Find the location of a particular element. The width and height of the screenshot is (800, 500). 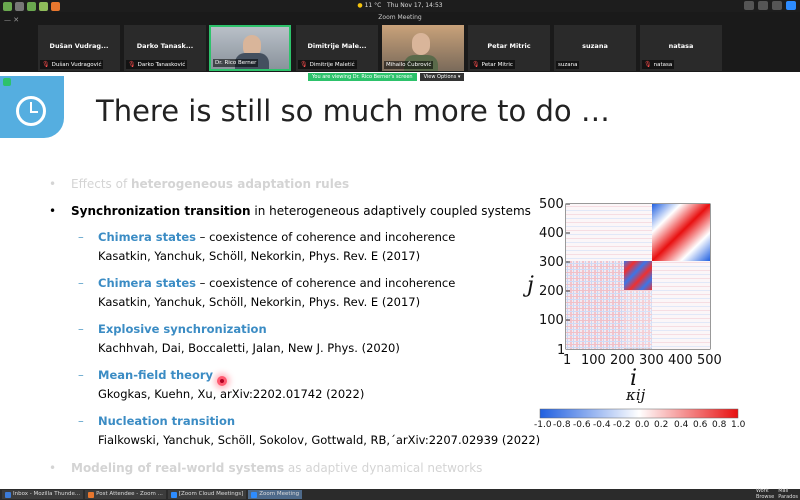

participant-tile: natasa 🎙 natasa is located at coordinates (681, 48).